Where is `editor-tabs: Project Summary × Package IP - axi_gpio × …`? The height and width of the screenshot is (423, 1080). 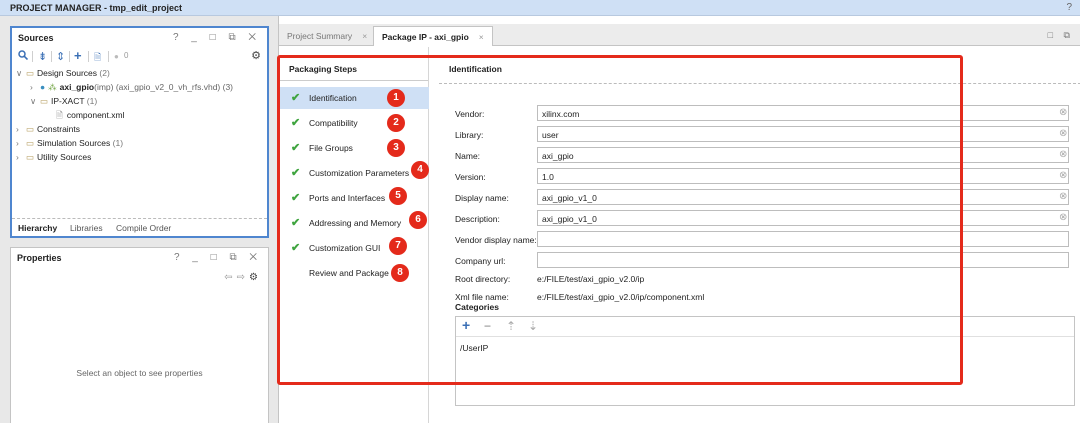
editor-tabs: Project Summary × Package IP - axi_gpio × … is located at coordinates (679, 35).